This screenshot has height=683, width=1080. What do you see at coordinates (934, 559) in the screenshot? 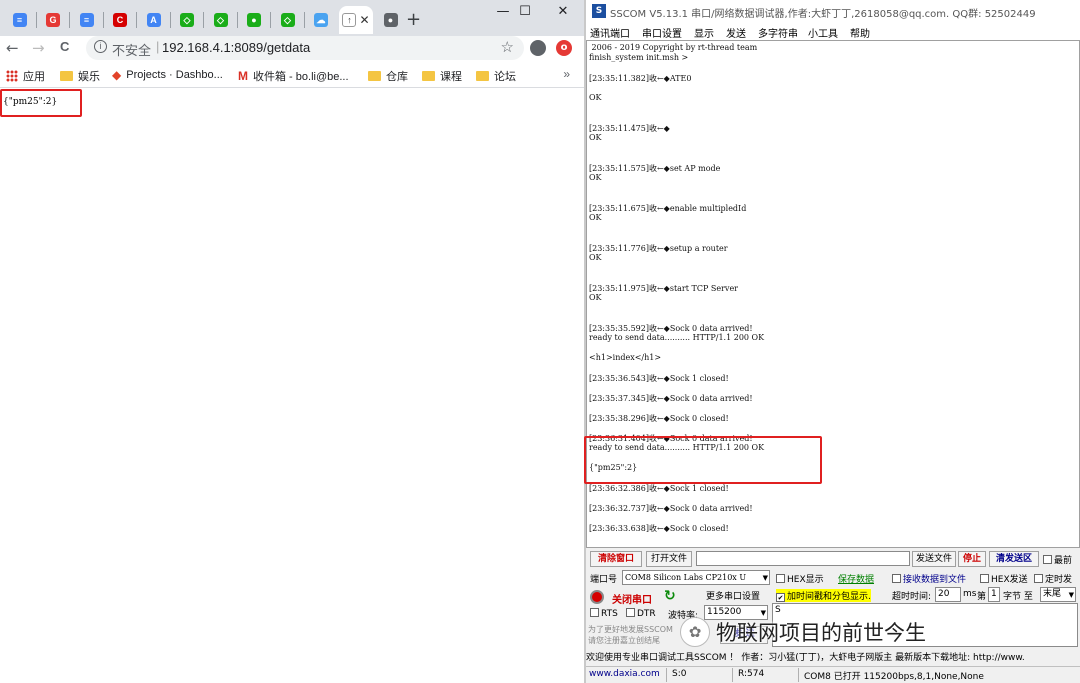
I see `send-file-button: 发送文件` at bounding box center [934, 559].